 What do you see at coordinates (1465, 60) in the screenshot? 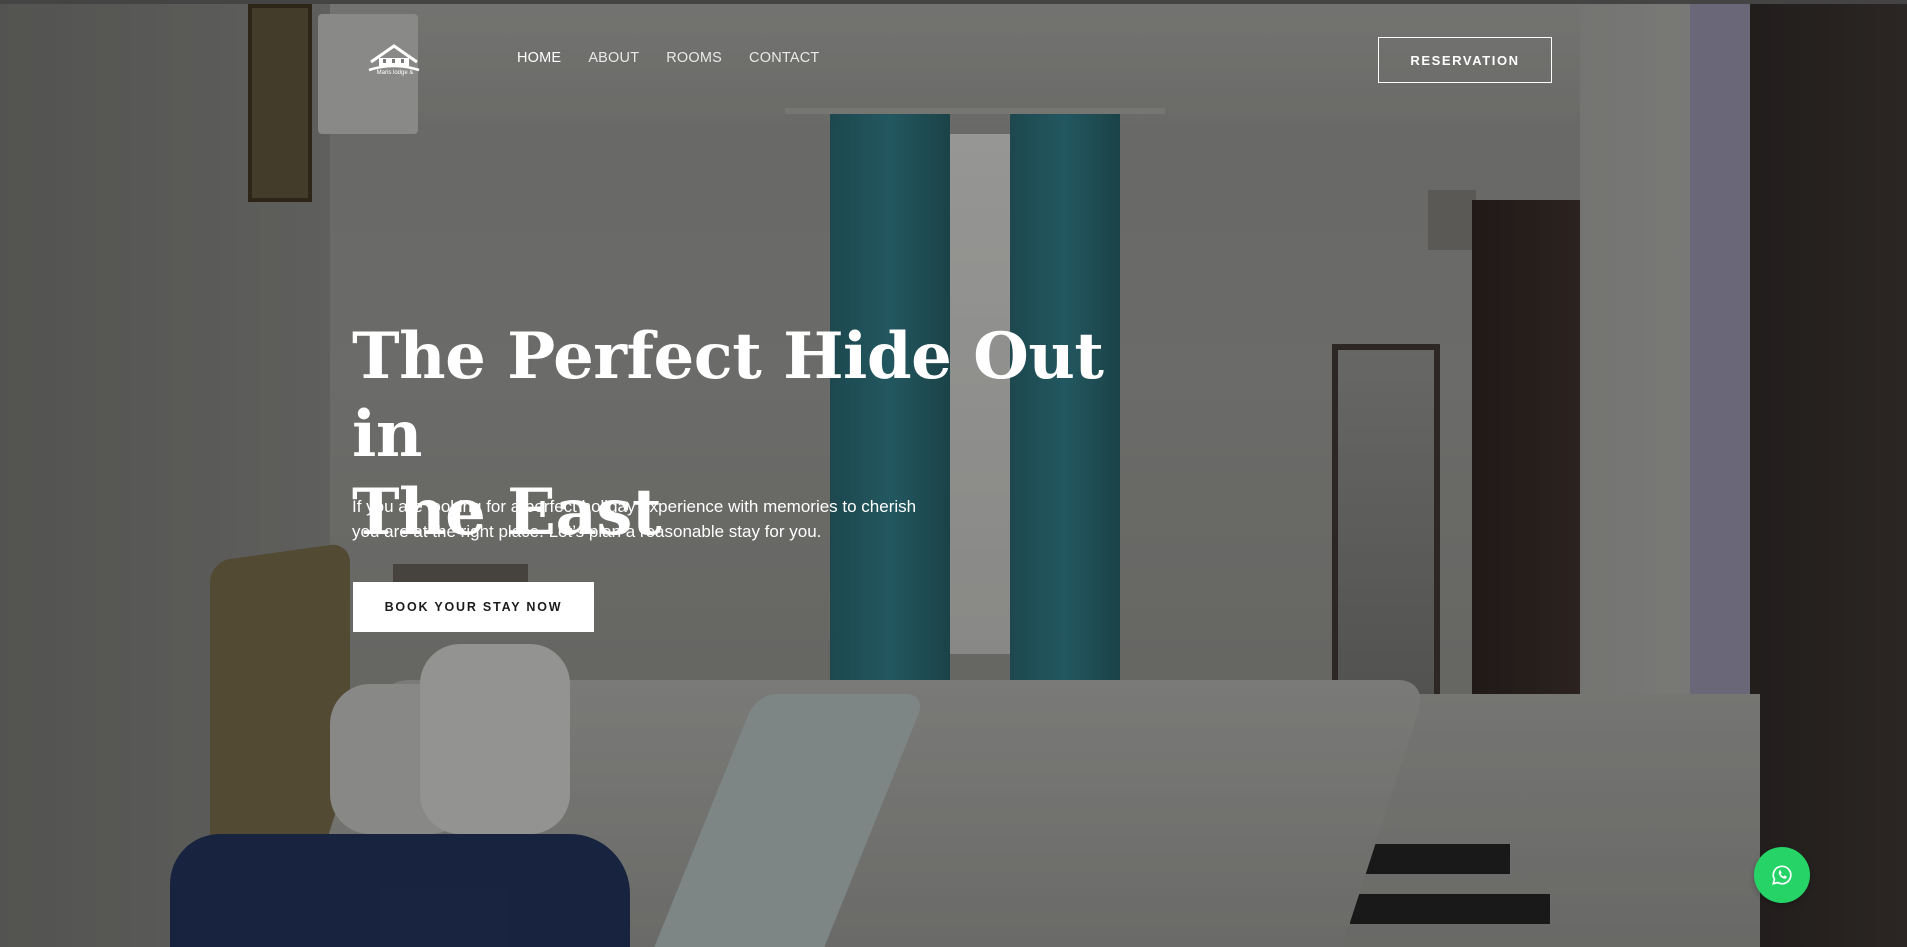
I see `reservation-button: RESERVATION` at bounding box center [1465, 60].